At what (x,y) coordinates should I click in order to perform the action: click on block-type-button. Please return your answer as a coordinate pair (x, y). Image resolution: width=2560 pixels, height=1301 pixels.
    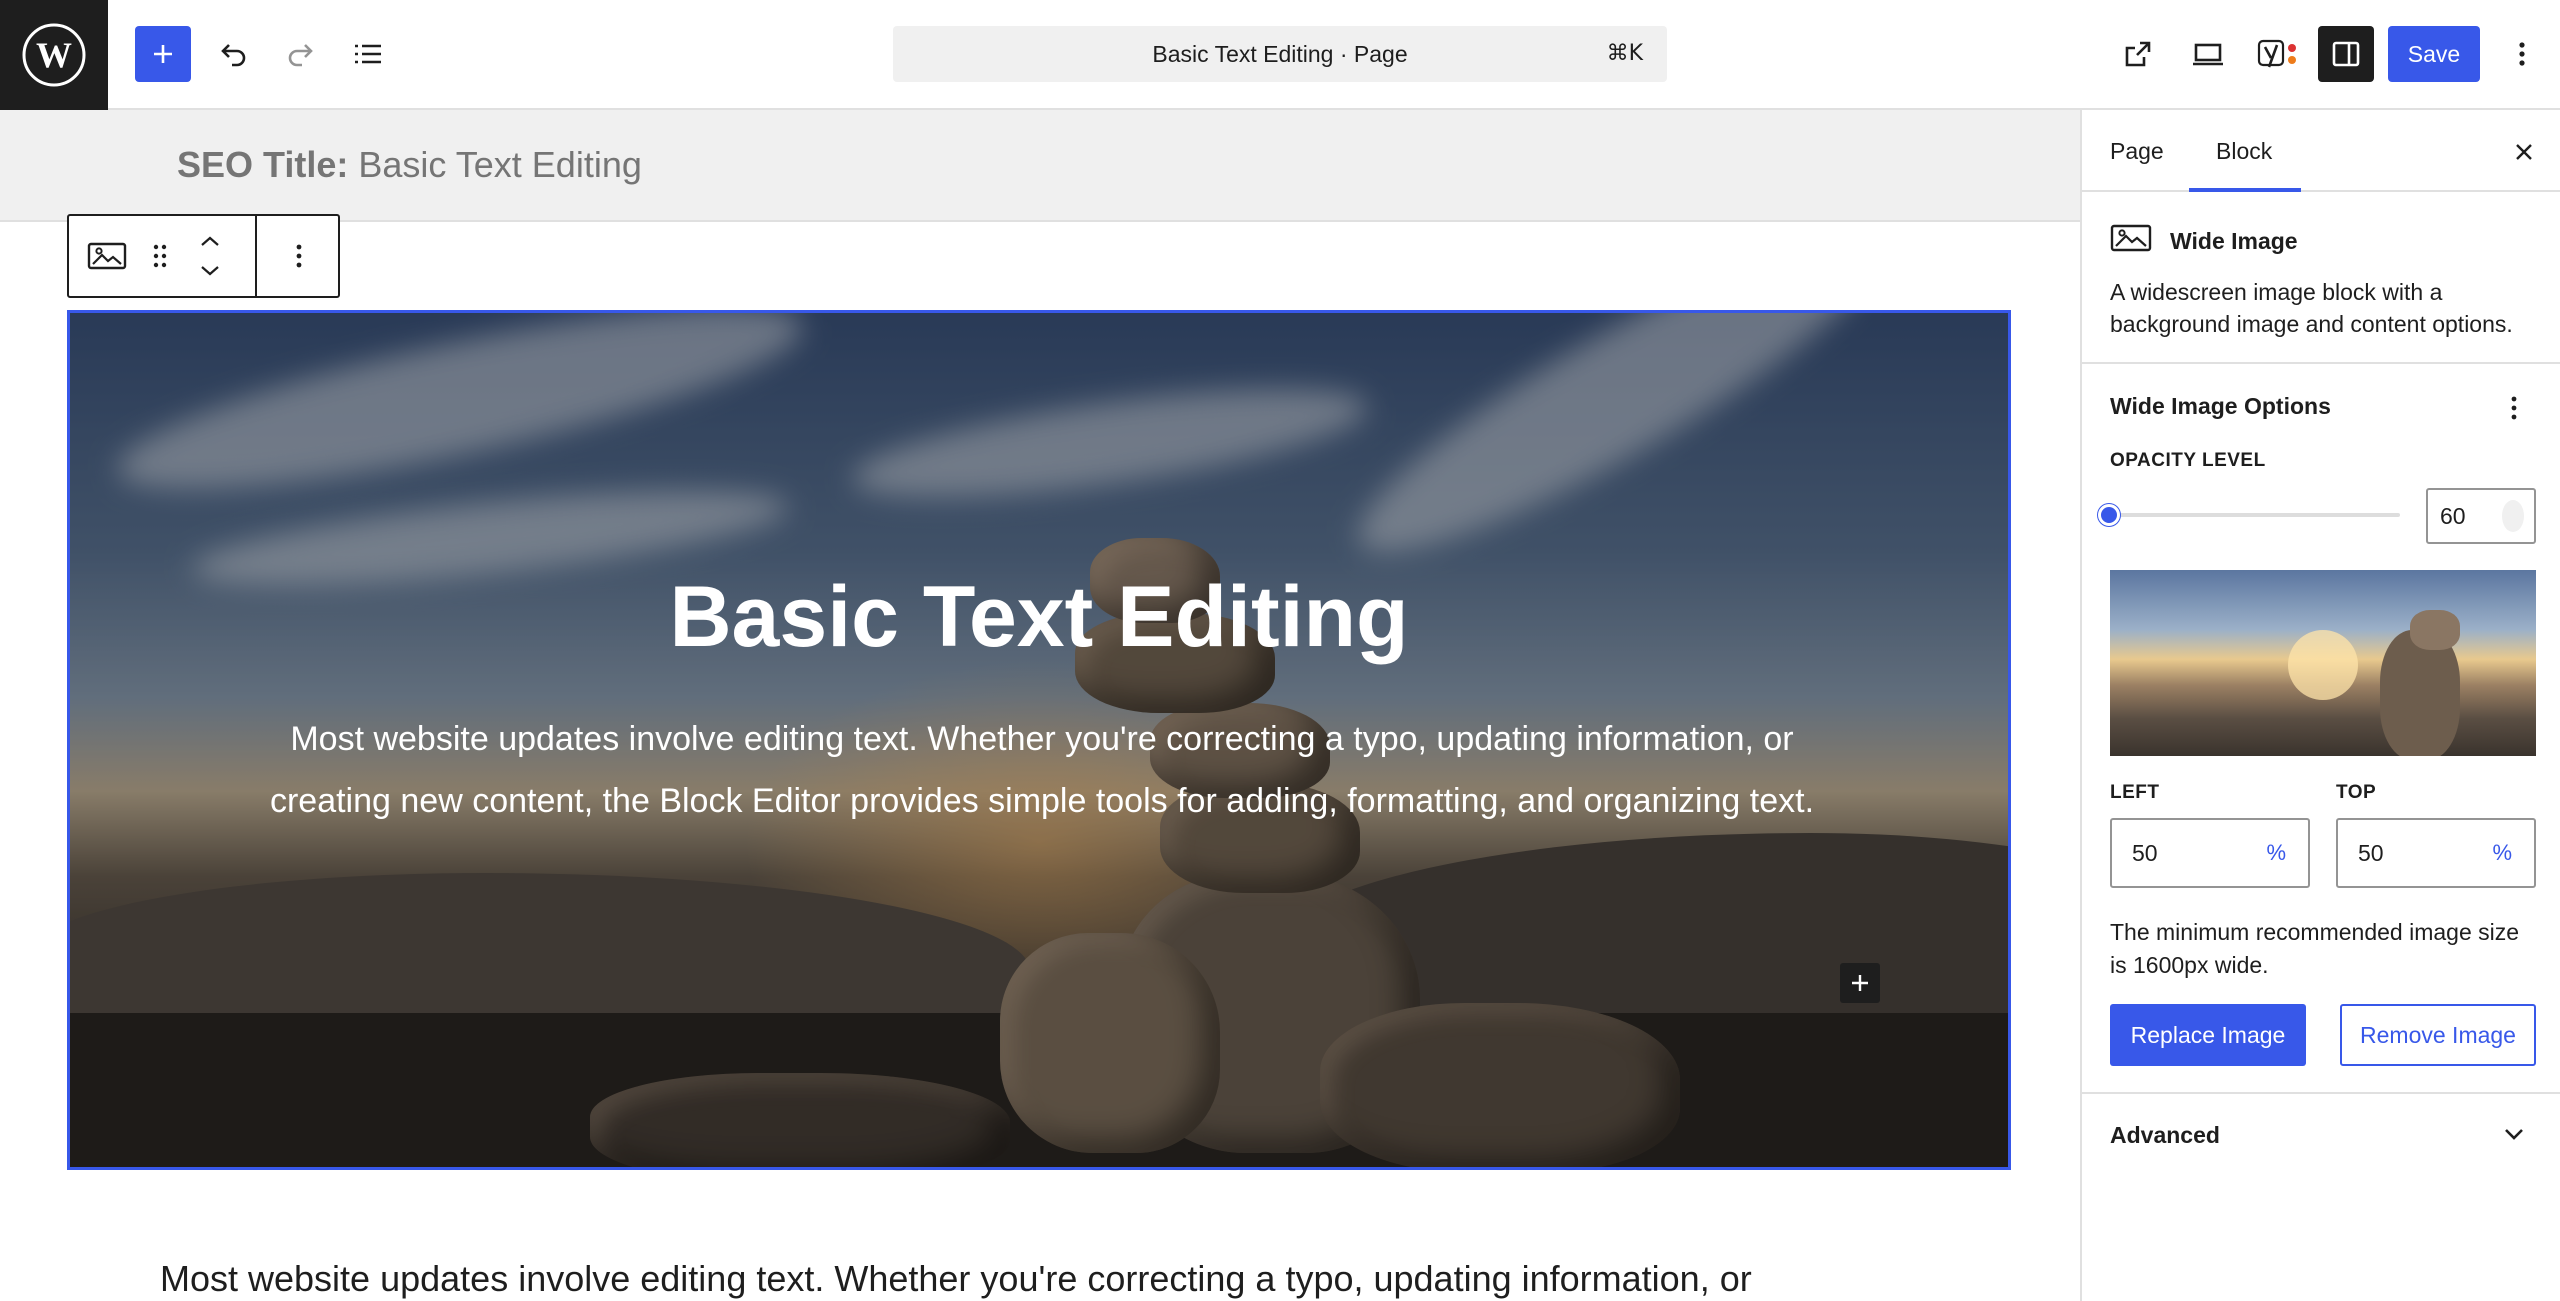
    Looking at the image, I should click on (107, 256).